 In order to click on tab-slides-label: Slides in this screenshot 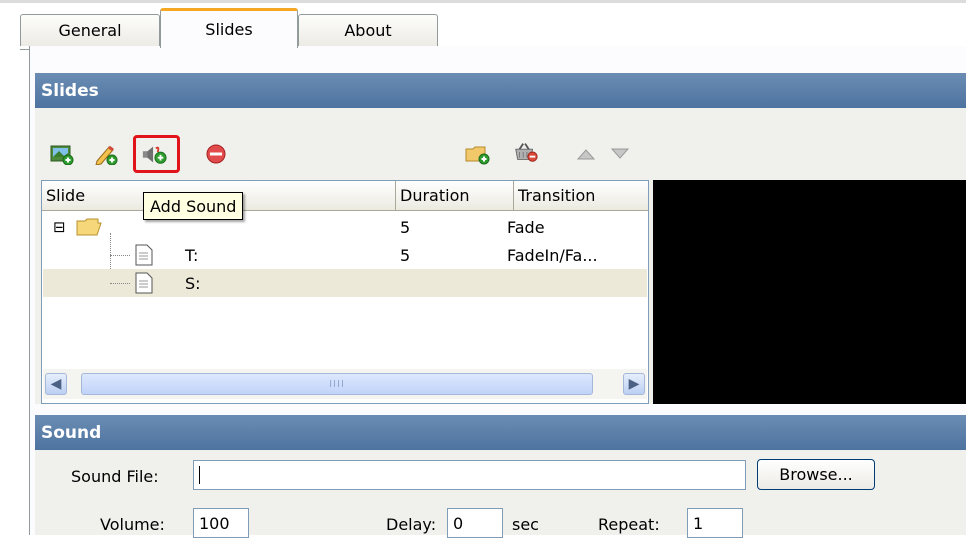, I will do `click(229, 29)`.